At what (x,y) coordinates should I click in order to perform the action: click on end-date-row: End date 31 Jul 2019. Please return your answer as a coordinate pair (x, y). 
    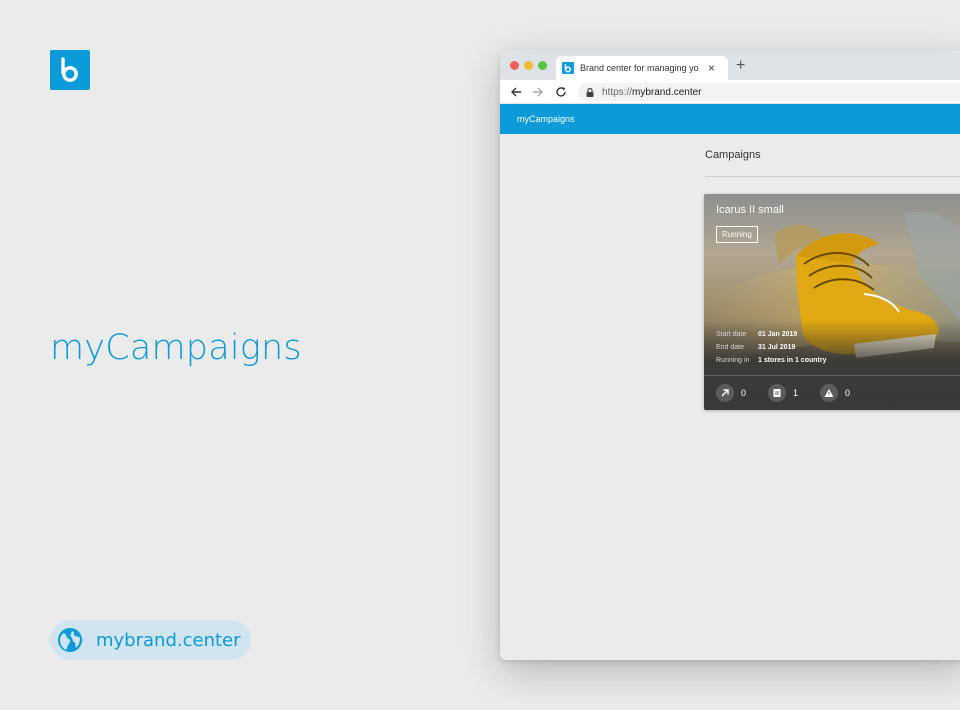
    Looking at the image, I should click on (756, 347).